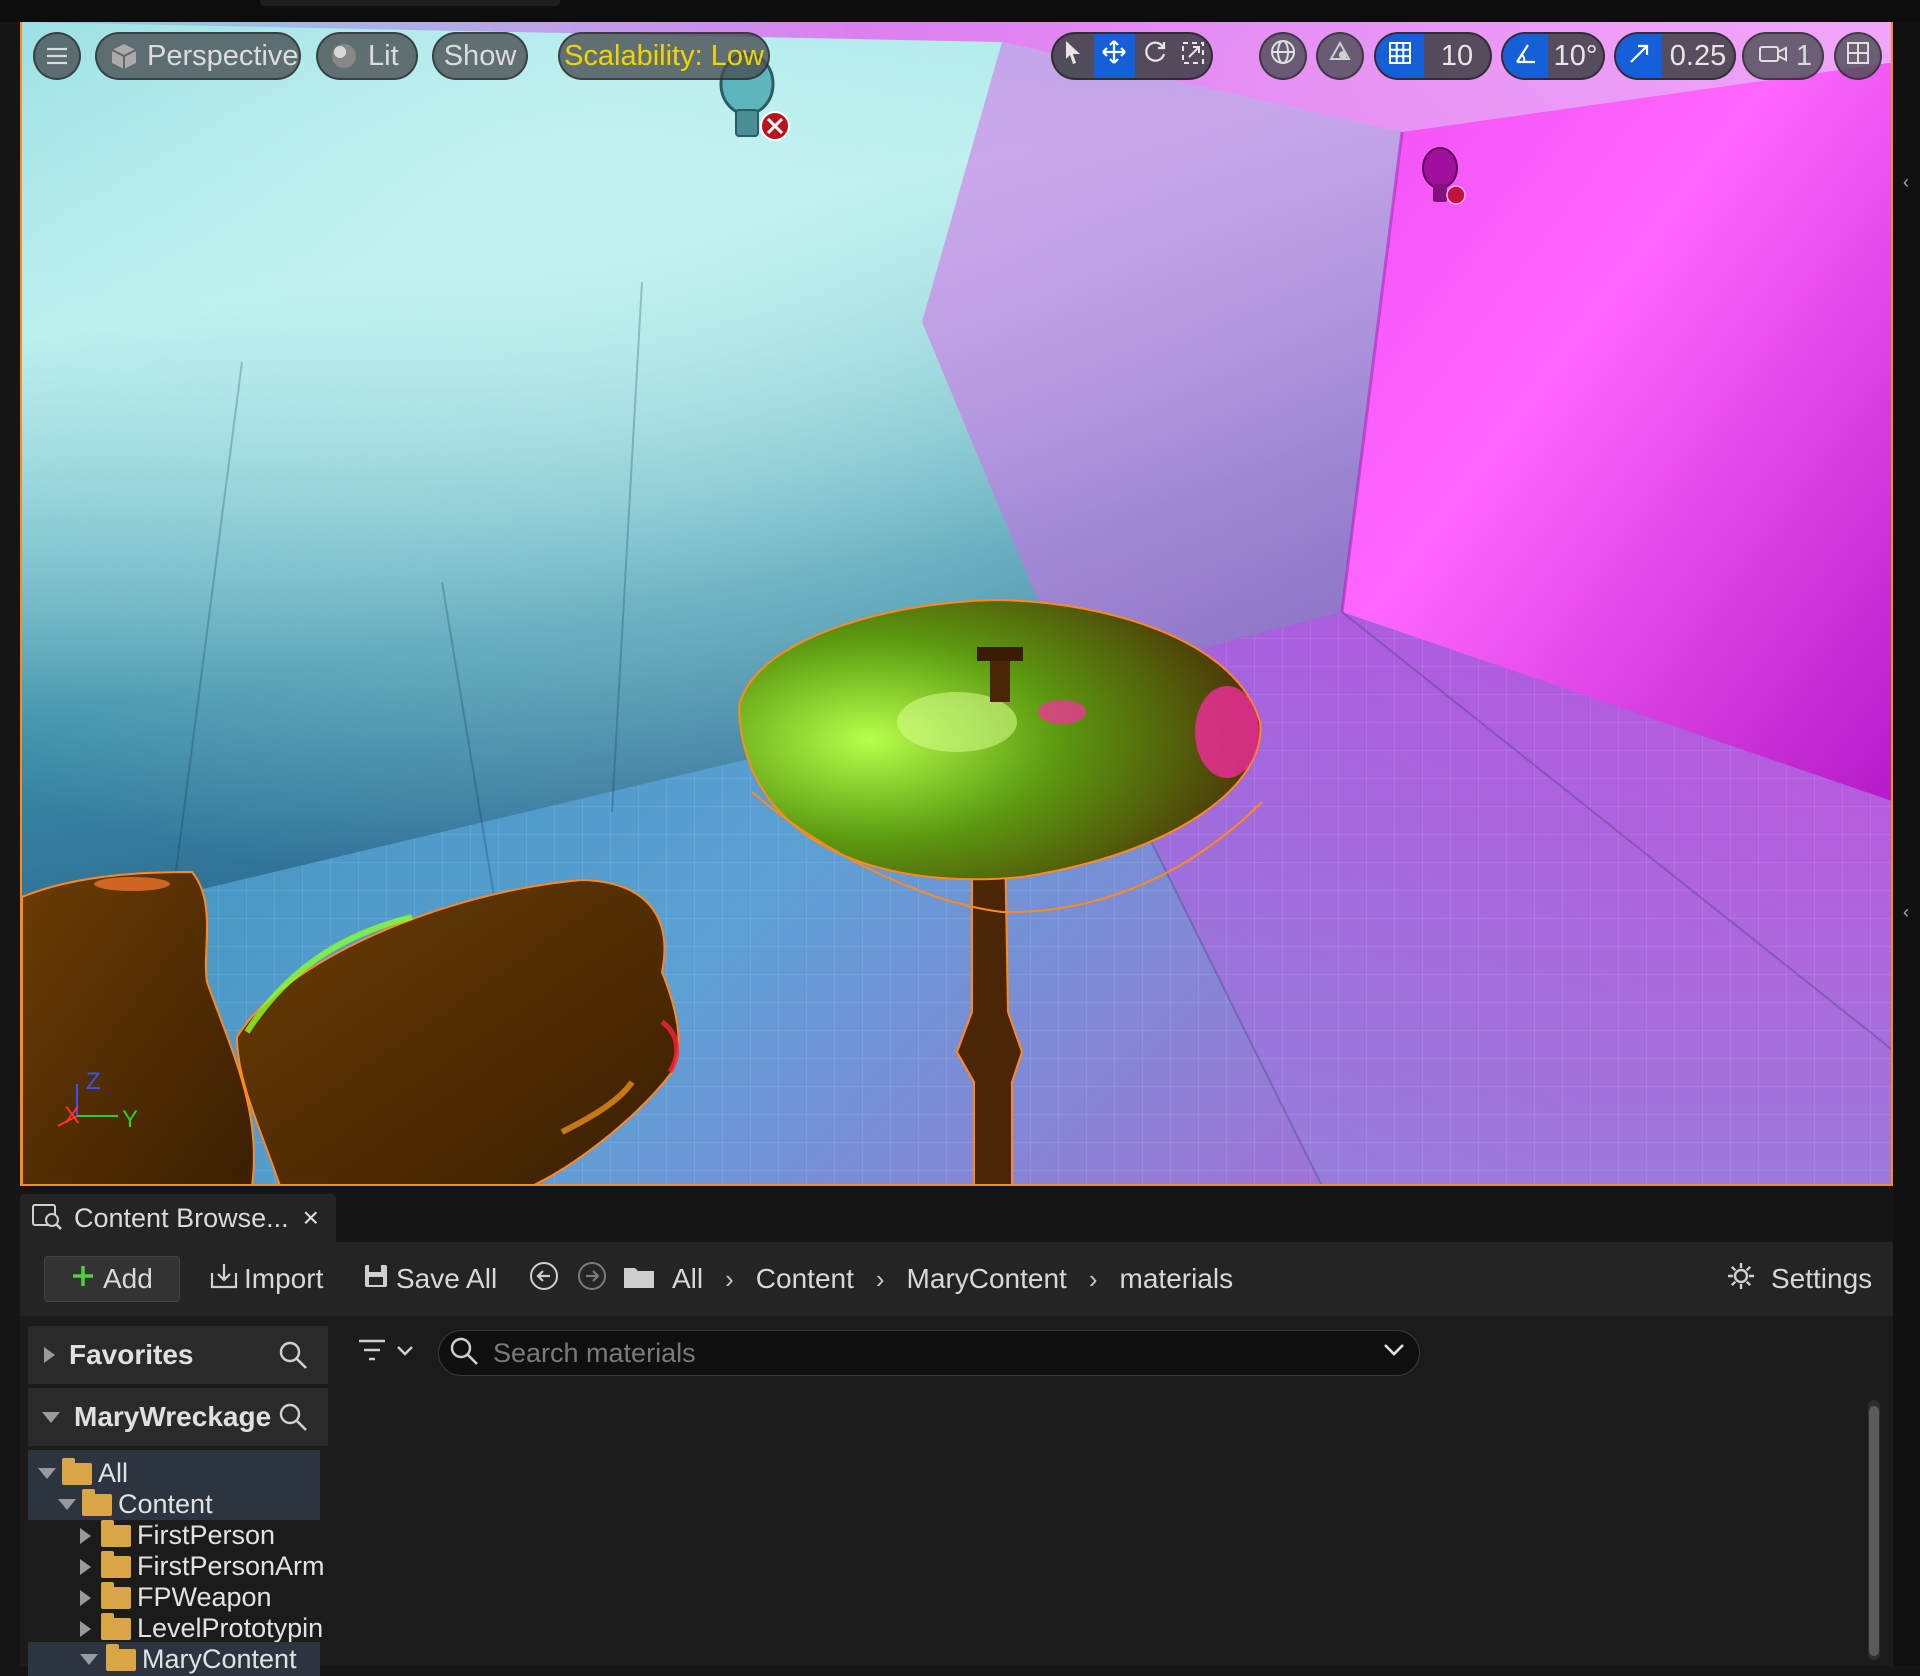 Image resolution: width=1920 pixels, height=1676 pixels. What do you see at coordinates (83, 1473) in the screenshot?
I see `tree-item-all: All` at bounding box center [83, 1473].